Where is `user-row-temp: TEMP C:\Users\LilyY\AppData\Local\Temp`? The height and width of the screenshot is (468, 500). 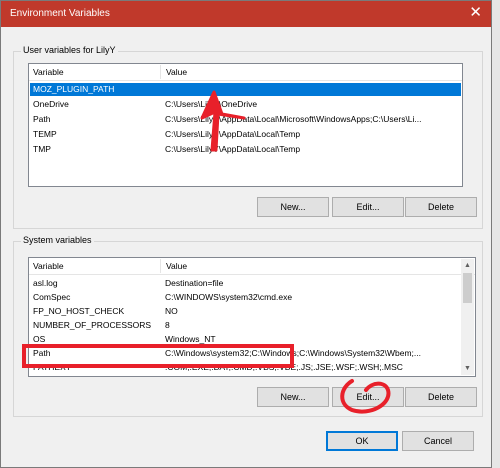 user-row-temp: TEMP C:\Users\LilyY\AppData\Local\Temp is located at coordinates (245, 134).